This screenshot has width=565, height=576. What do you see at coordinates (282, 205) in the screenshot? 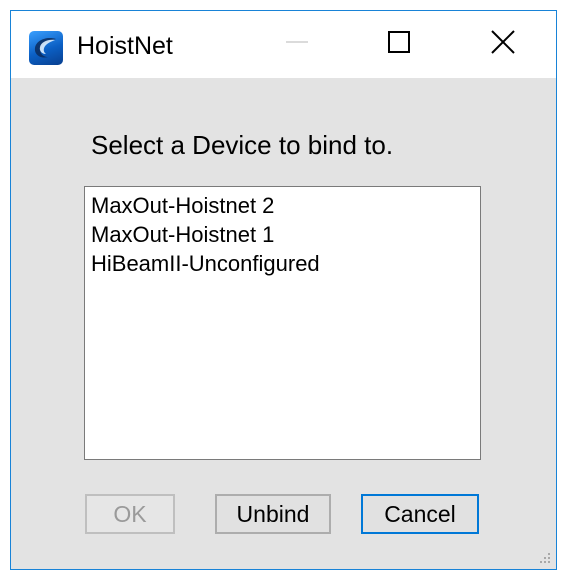
I see `device-list-item: MaxOut-Hoistnet 2` at bounding box center [282, 205].